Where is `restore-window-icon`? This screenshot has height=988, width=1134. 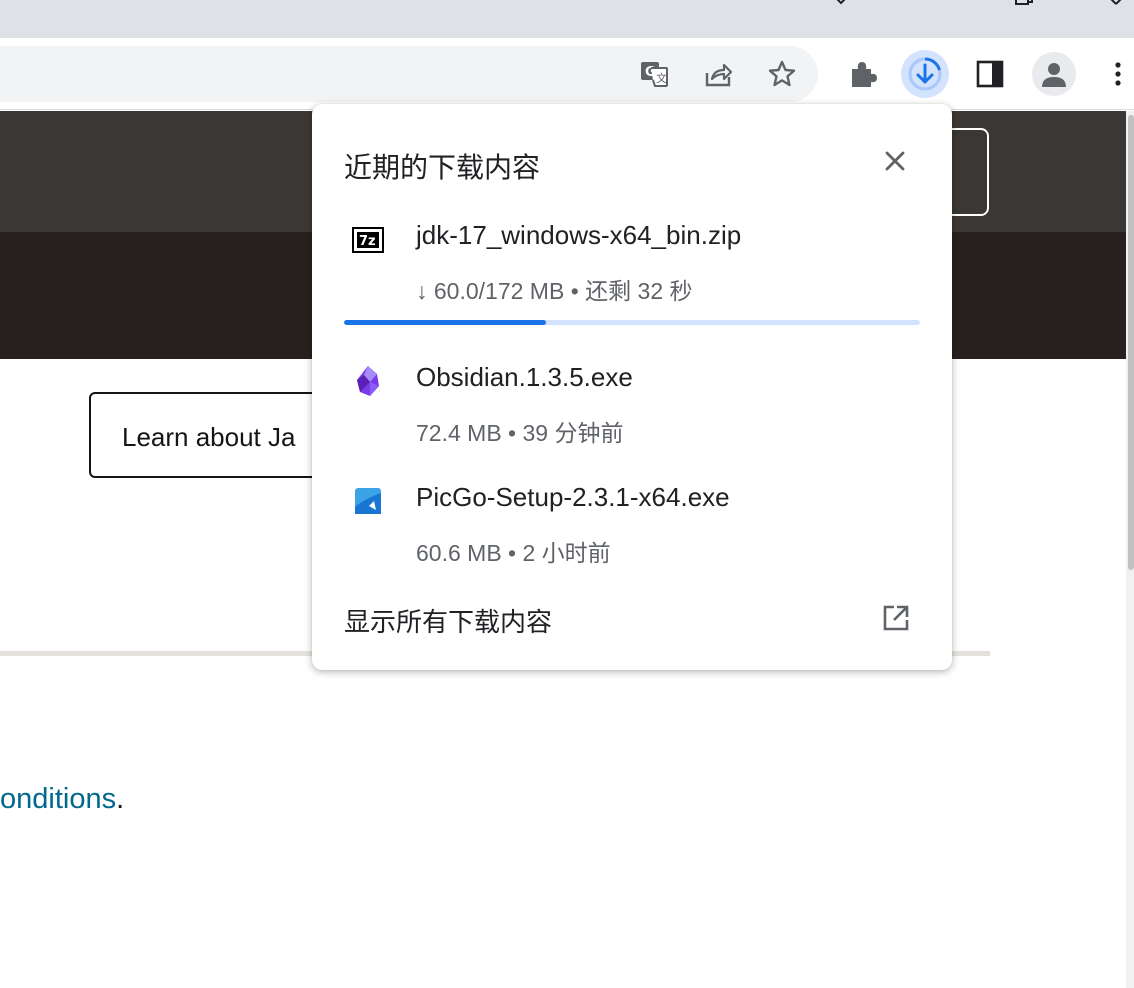 restore-window-icon is located at coordinates (1023, 4).